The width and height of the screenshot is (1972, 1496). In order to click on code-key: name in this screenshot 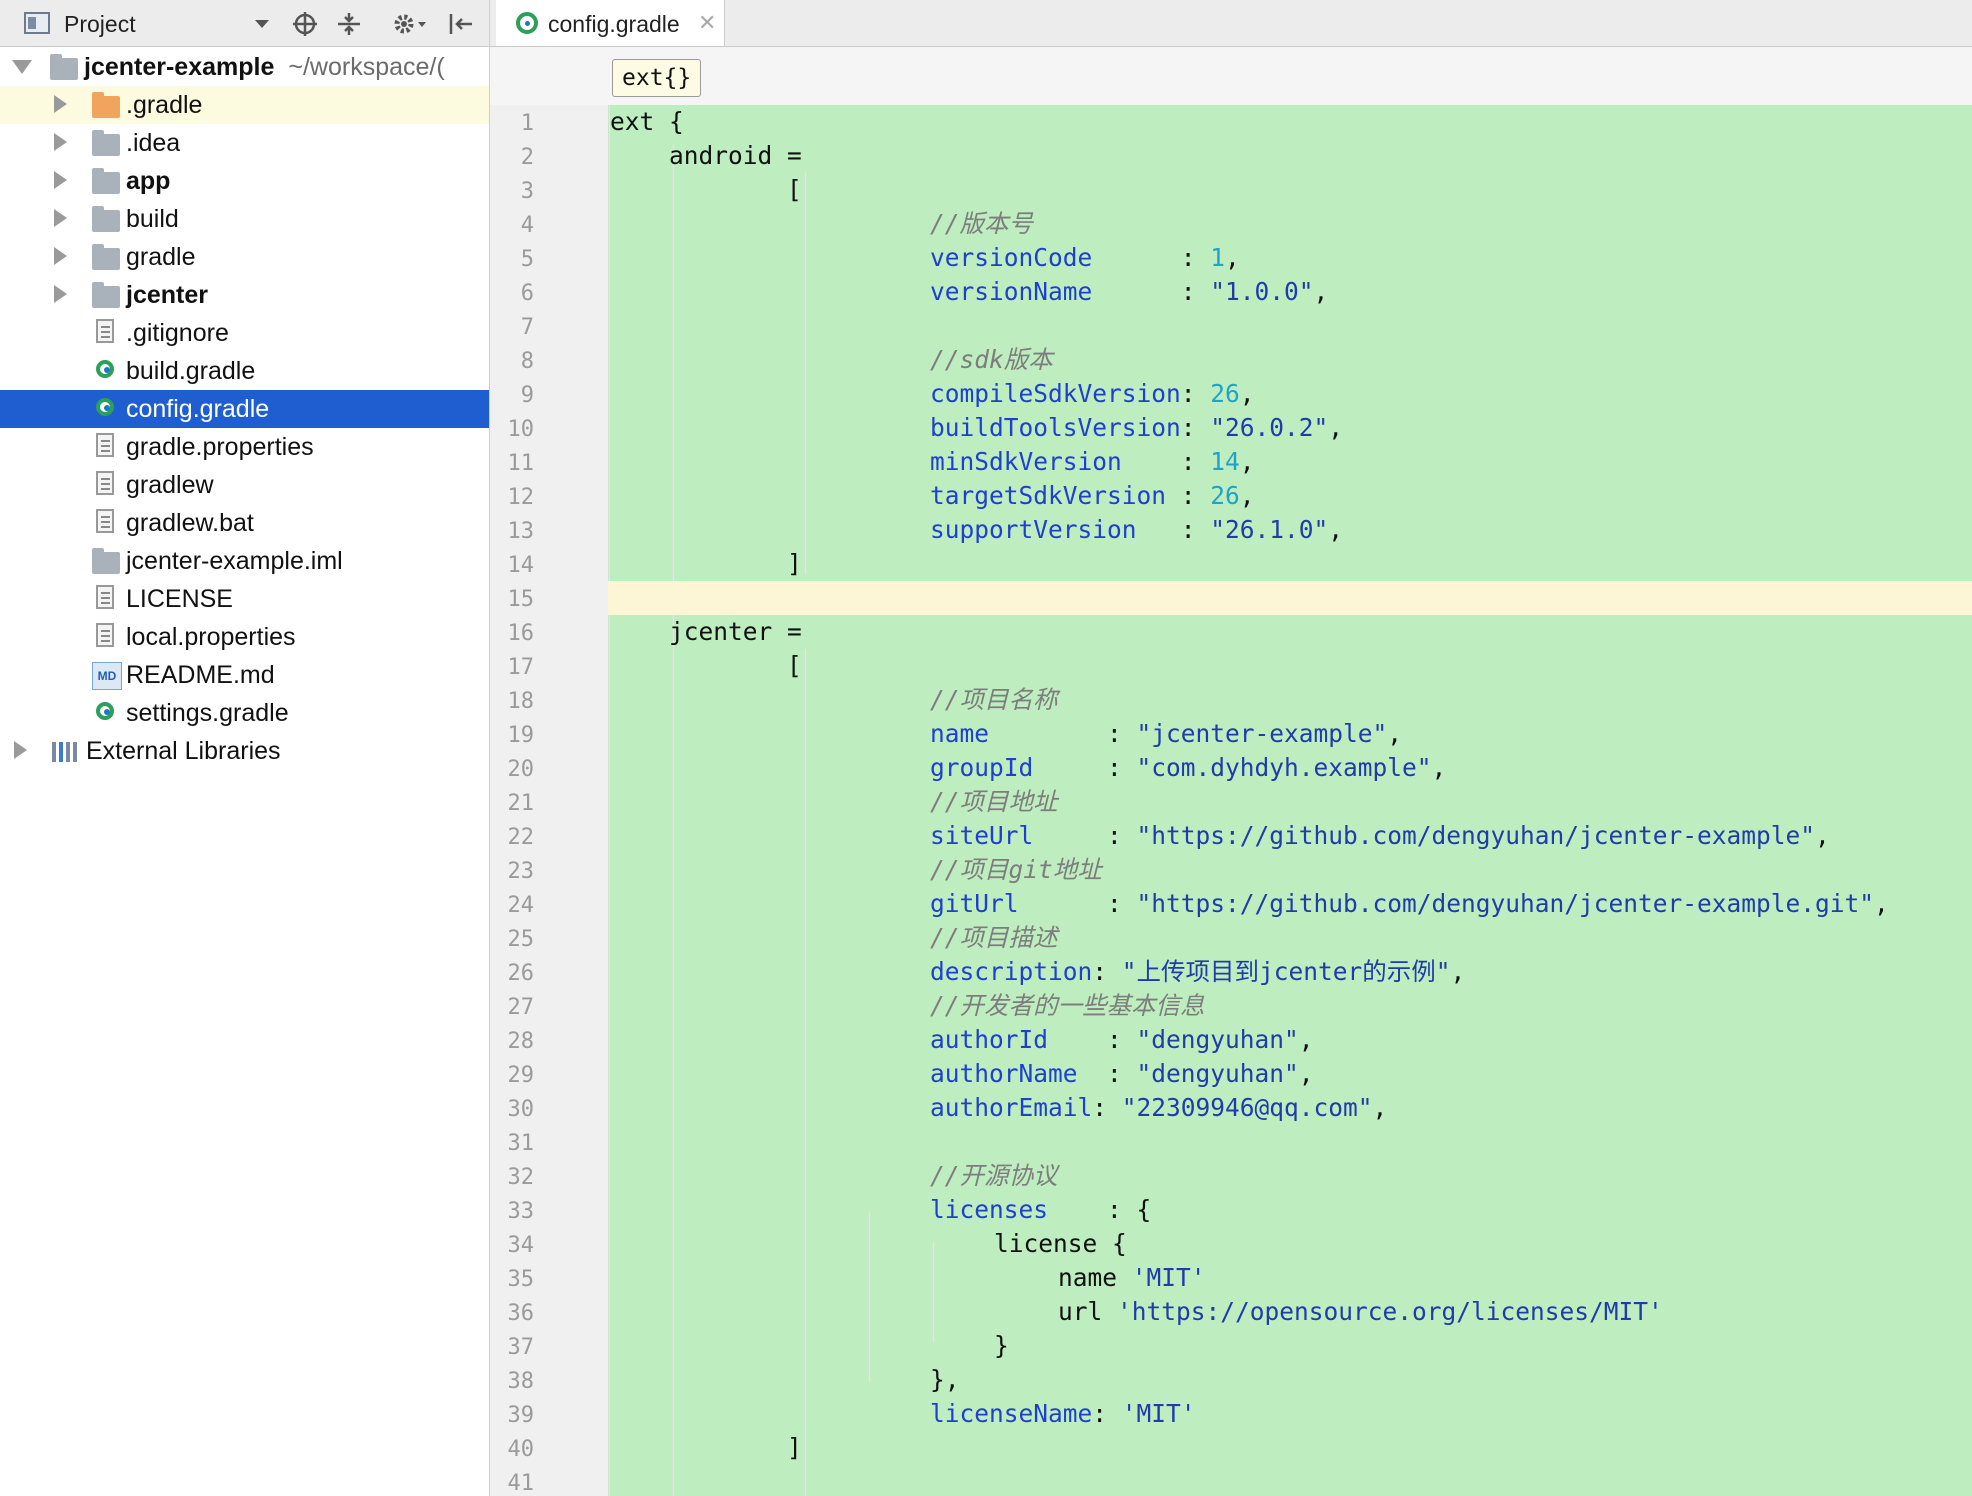, I will do `click(1088, 1277)`.